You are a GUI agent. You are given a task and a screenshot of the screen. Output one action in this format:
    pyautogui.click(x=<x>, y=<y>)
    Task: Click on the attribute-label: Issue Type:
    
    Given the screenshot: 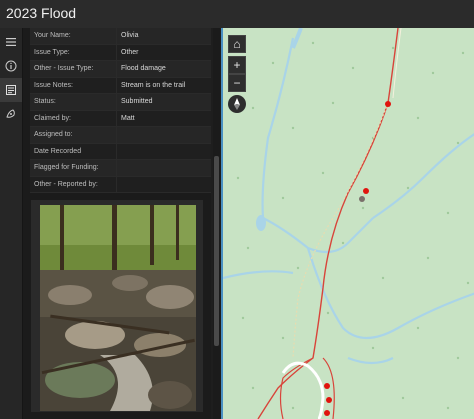 What is the action you would take?
    pyautogui.click(x=73, y=52)
    